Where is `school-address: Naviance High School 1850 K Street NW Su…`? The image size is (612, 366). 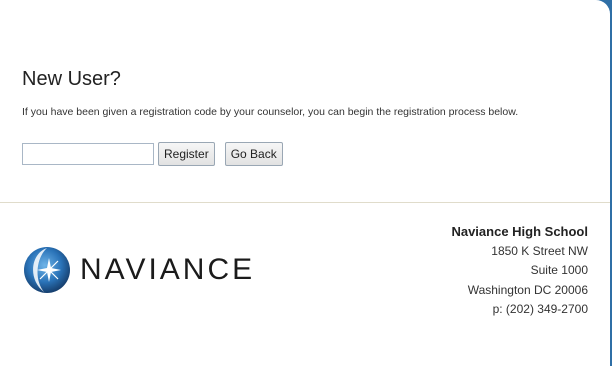
school-address: Naviance High School 1850 K Street NW Su… is located at coordinates (519, 271).